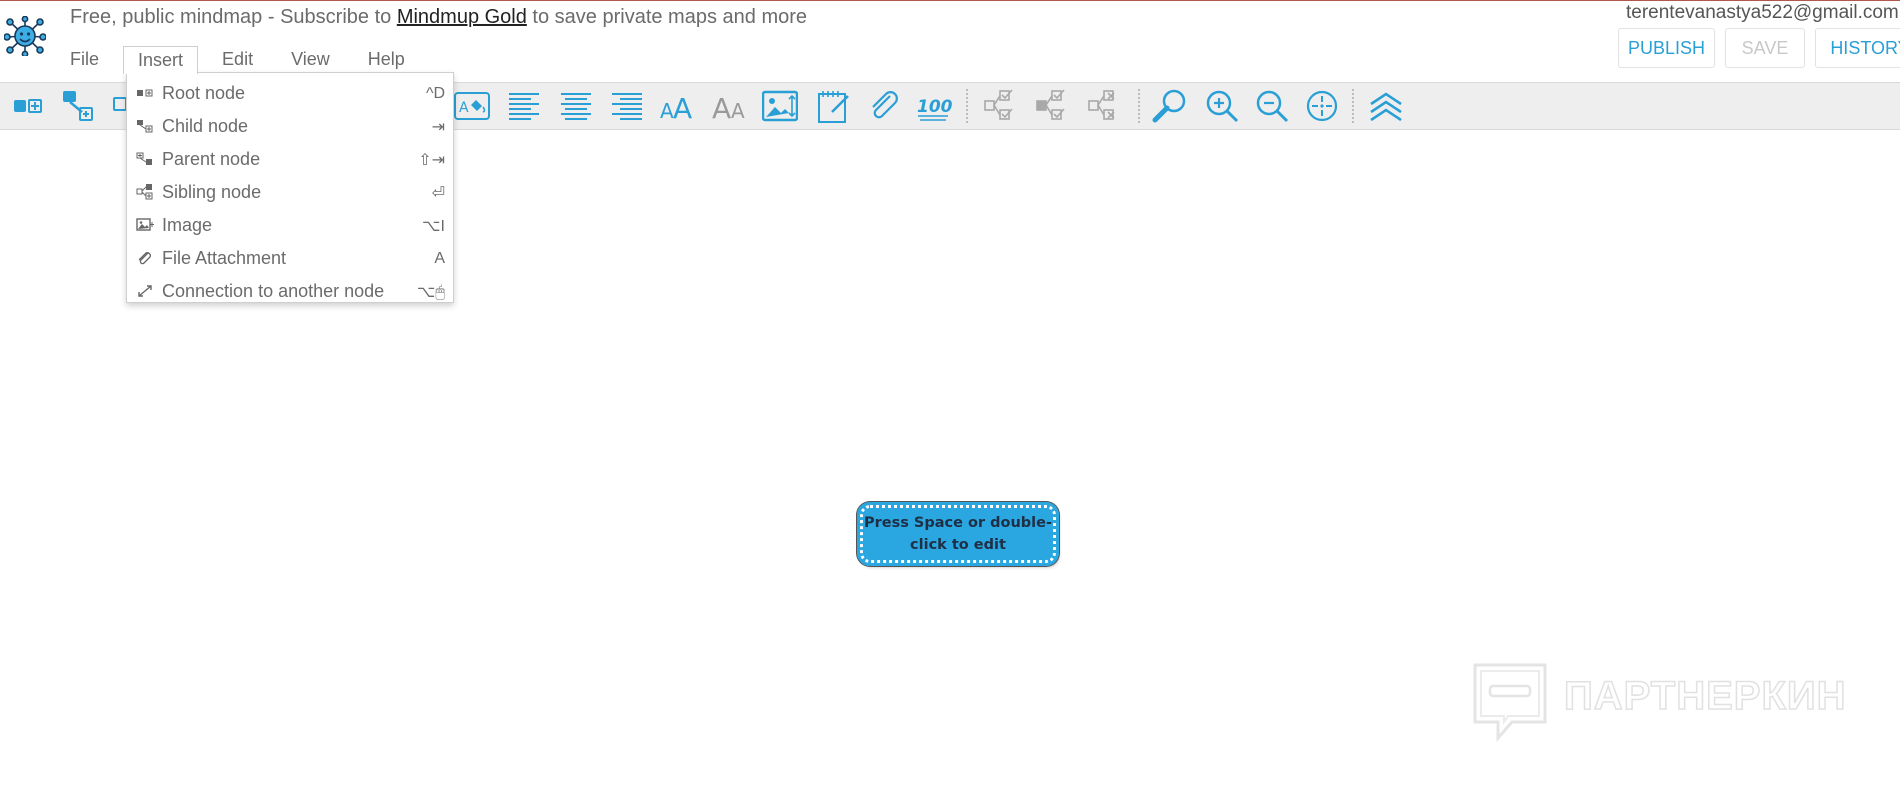 The image size is (1900, 795). I want to click on watermark-text: ПАРТНЕРКИН, so click(1705, 696).